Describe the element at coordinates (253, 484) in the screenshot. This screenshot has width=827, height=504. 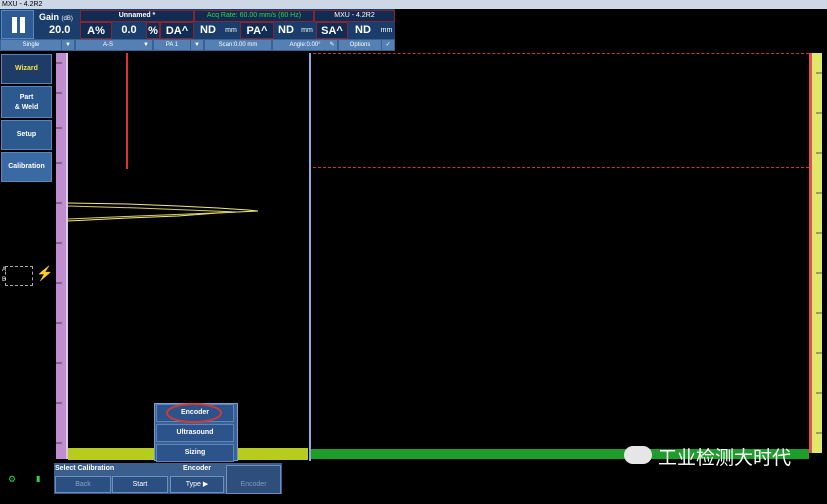
I see `encoder-btn-label: Encoder` at that location.